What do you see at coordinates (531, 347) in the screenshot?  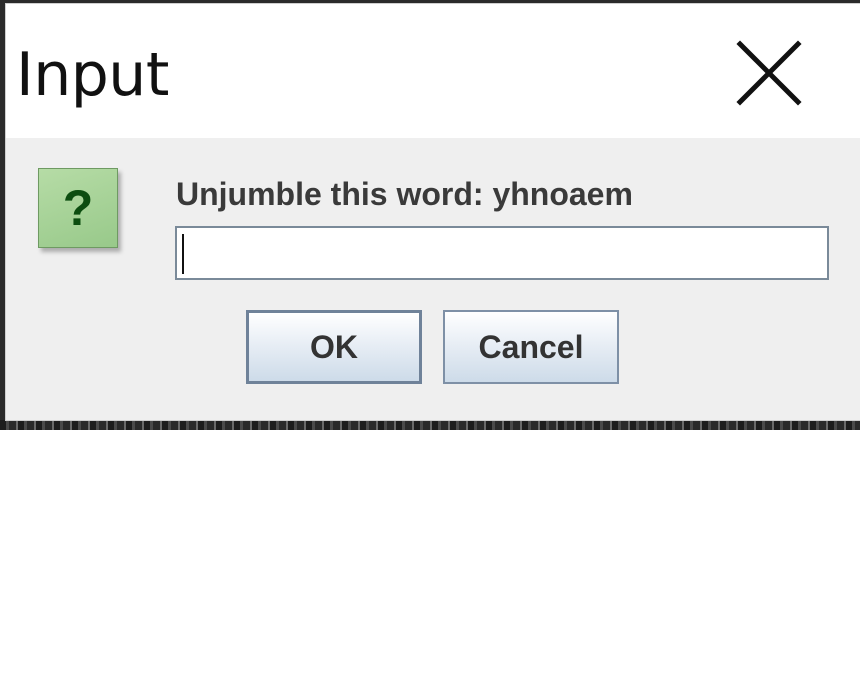 I see `cancel-button: Cancel` at bounding box center [531, 347].